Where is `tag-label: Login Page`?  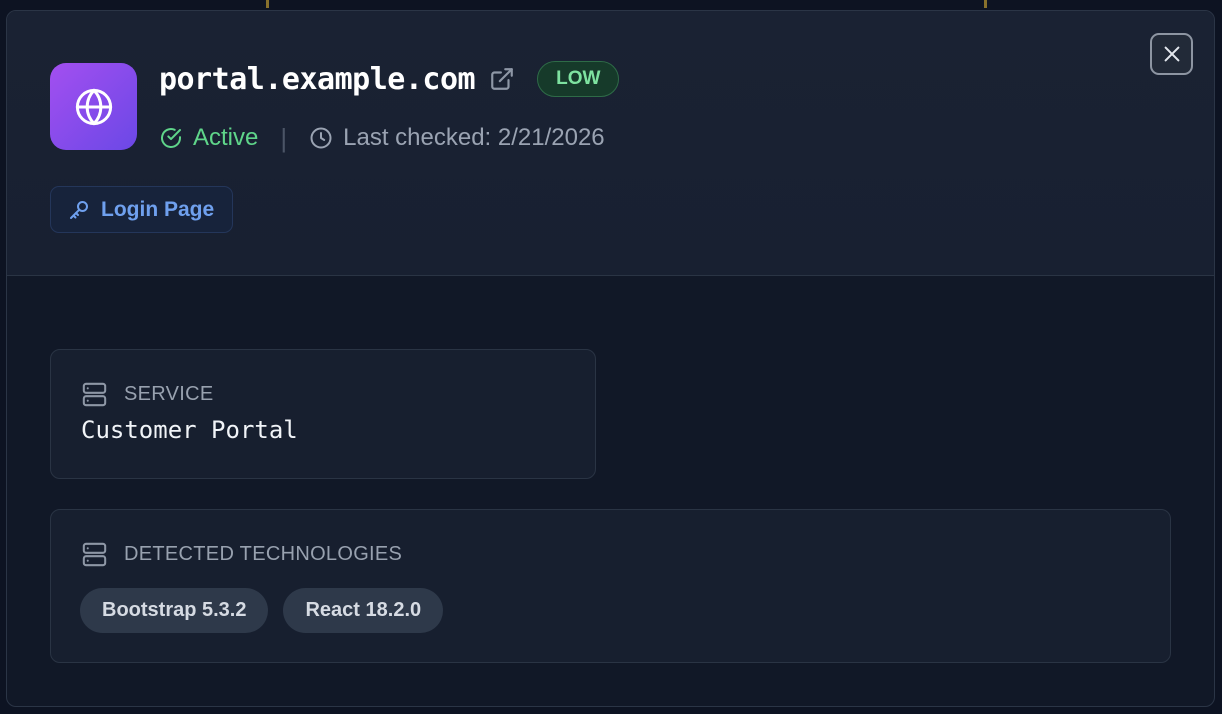 tag-label: Login Page is located at coordinates (158, 209).